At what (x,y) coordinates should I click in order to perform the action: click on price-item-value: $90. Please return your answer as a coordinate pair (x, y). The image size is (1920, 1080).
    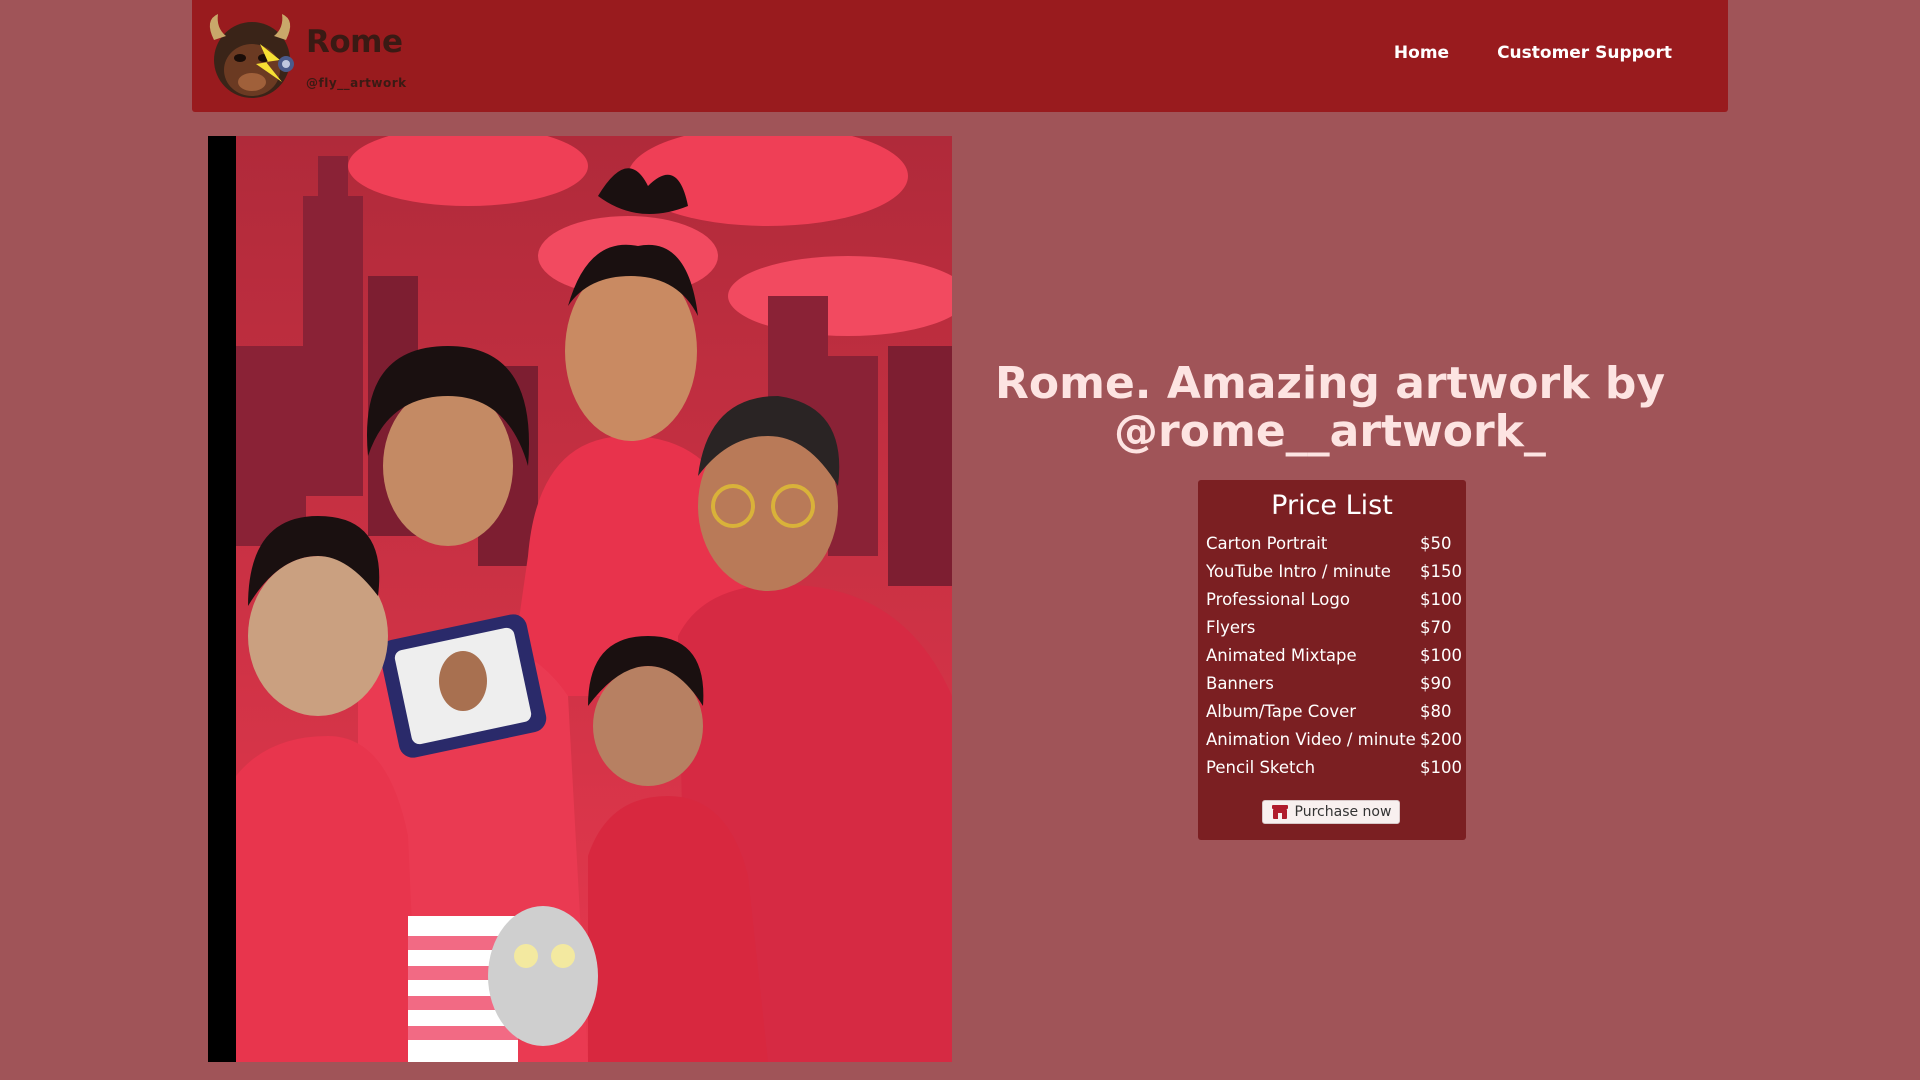
    Looking at the image, I should click on (1436, 683).